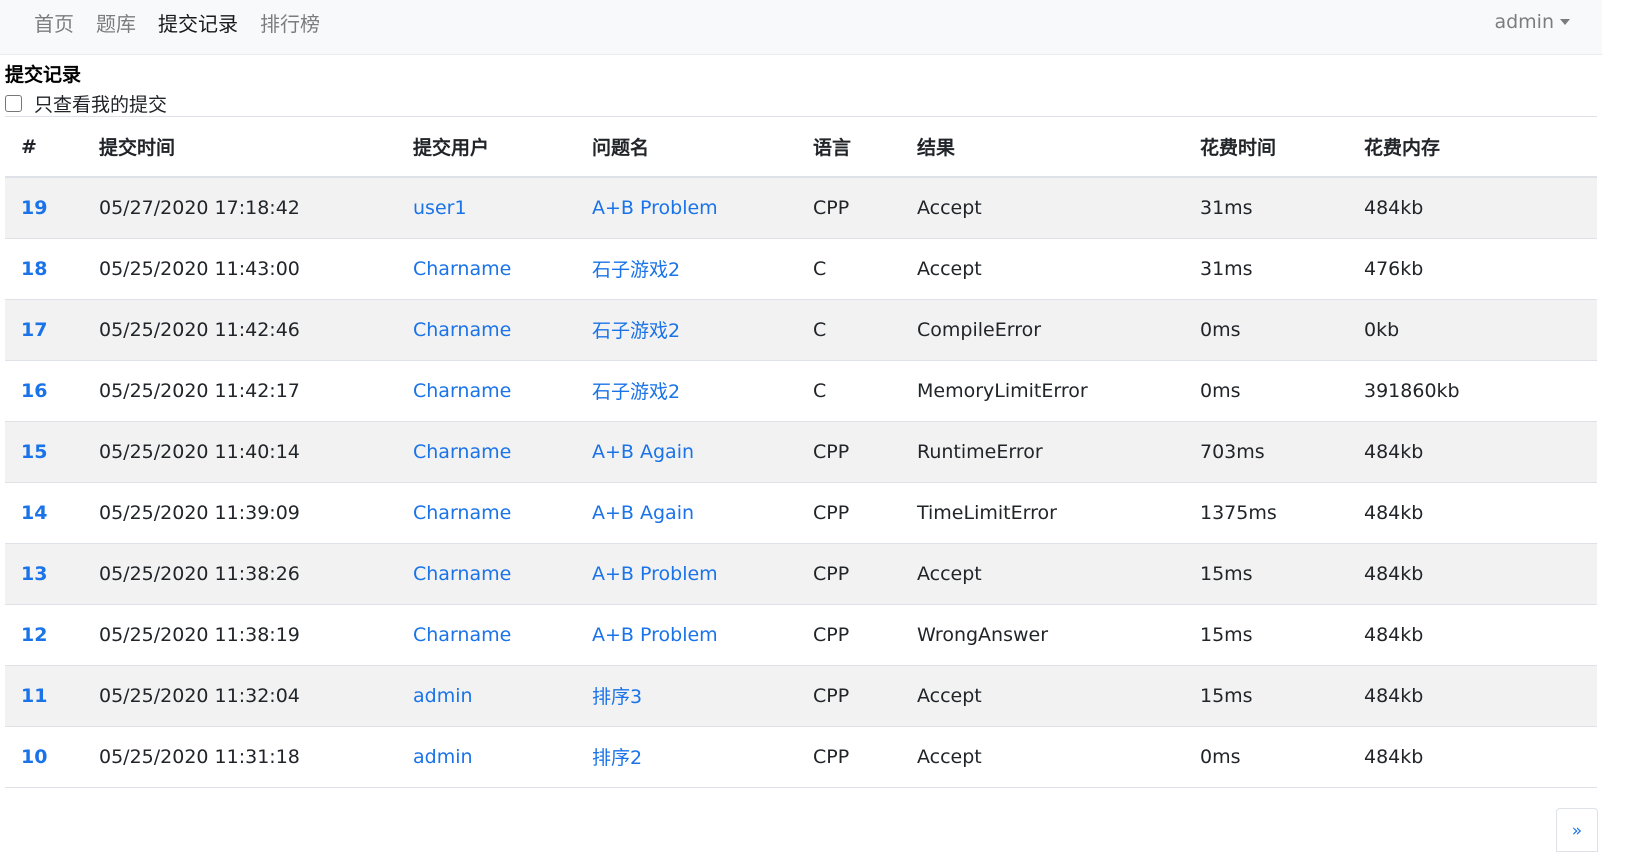 This screenshot has width=1644, height=853. I want to click on submit-time: 05/25/2020 11:38:19, so click(240, 635).